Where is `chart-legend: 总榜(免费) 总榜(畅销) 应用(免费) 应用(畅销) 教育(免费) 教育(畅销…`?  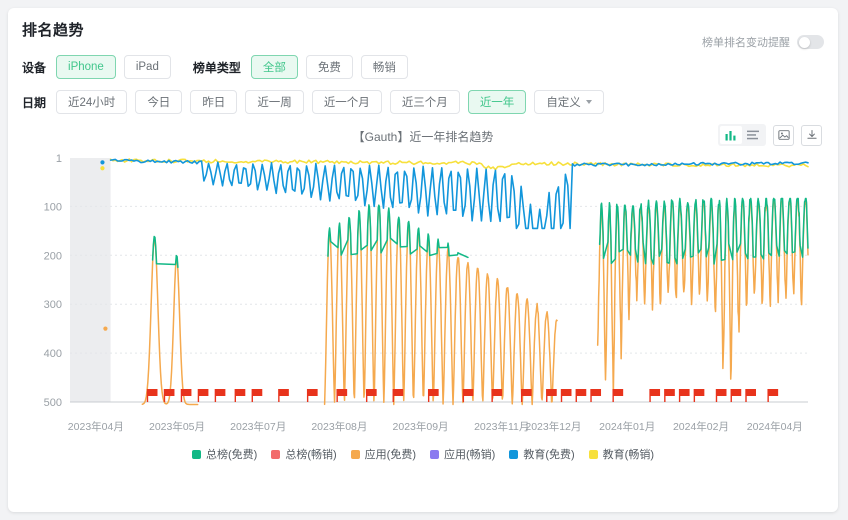 chart-legend: 总榜(免费) 总榜(畅销) 应用(免费) 应用(畅销) 教育(免费) 教育(畅销… is located at coordinates (423, 454).